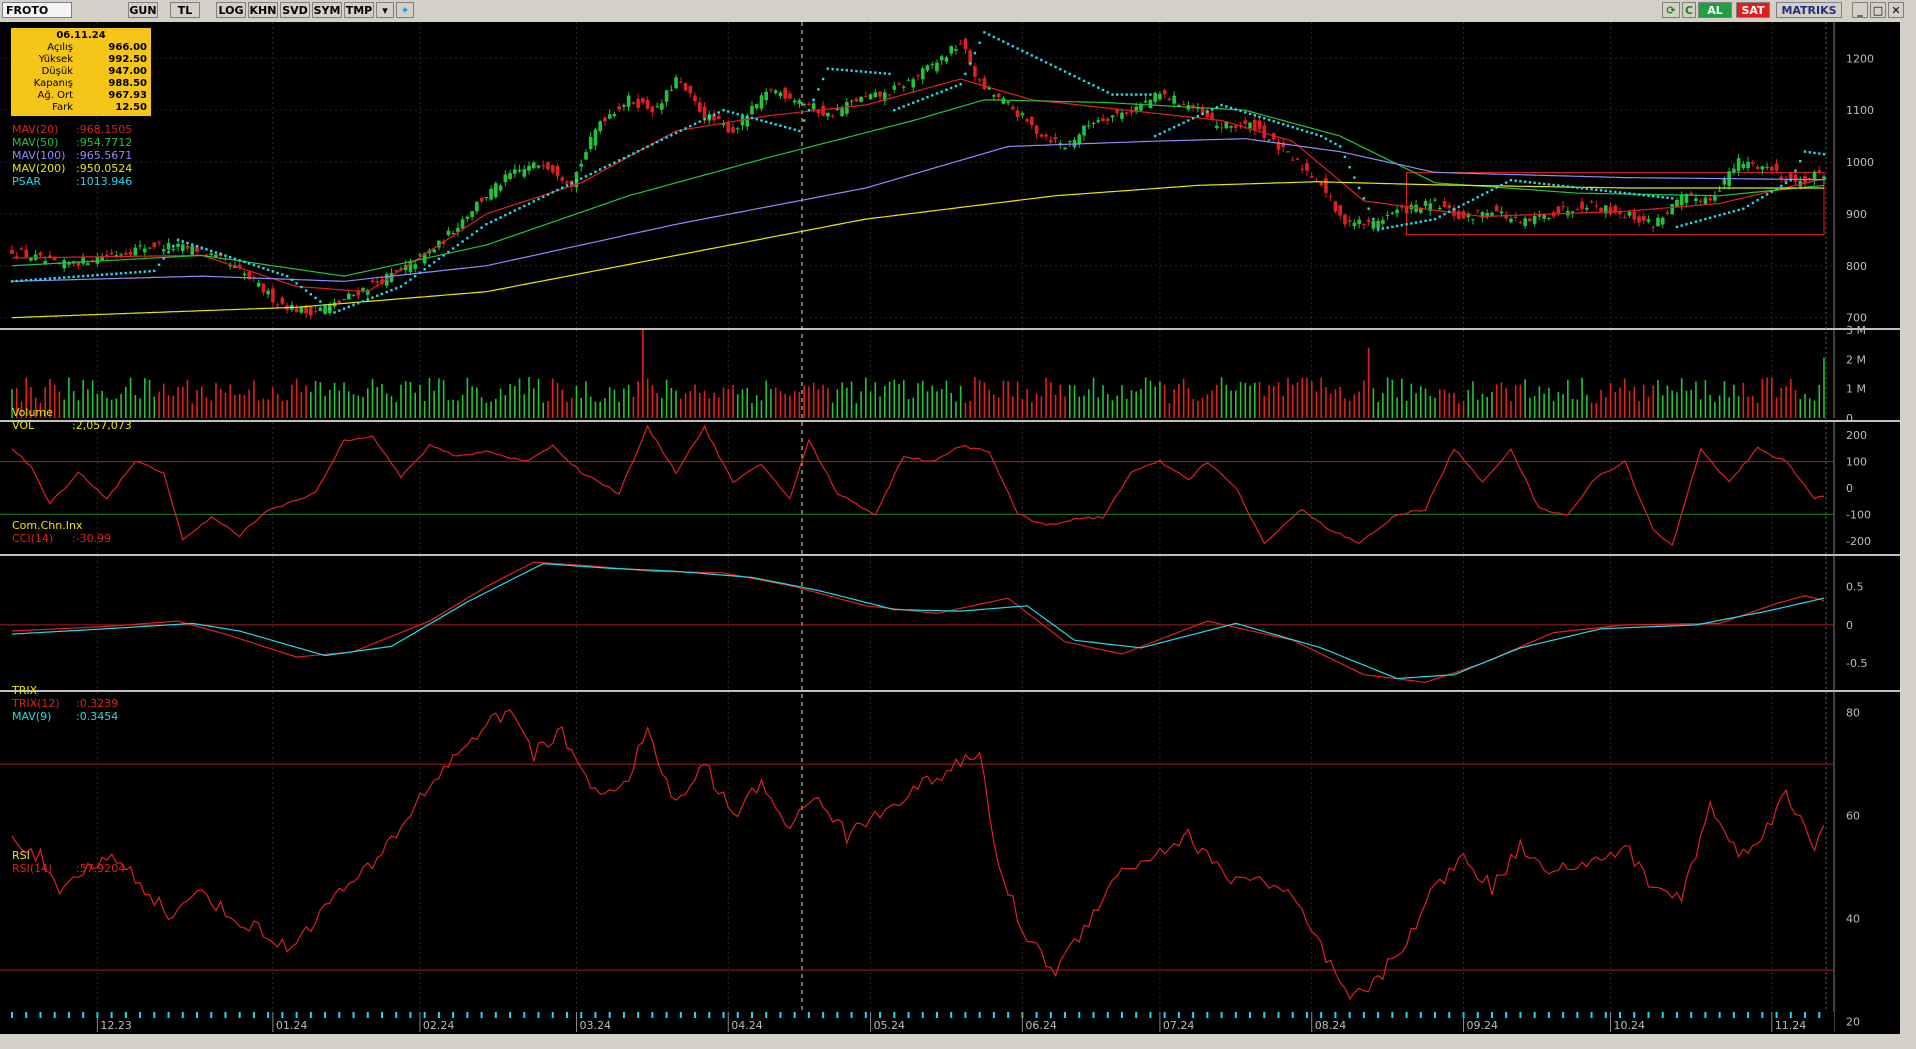 The height and width of the screenshot is (1049, 1916). I want to click on y-tick-label: -100, so click(1858, 514).